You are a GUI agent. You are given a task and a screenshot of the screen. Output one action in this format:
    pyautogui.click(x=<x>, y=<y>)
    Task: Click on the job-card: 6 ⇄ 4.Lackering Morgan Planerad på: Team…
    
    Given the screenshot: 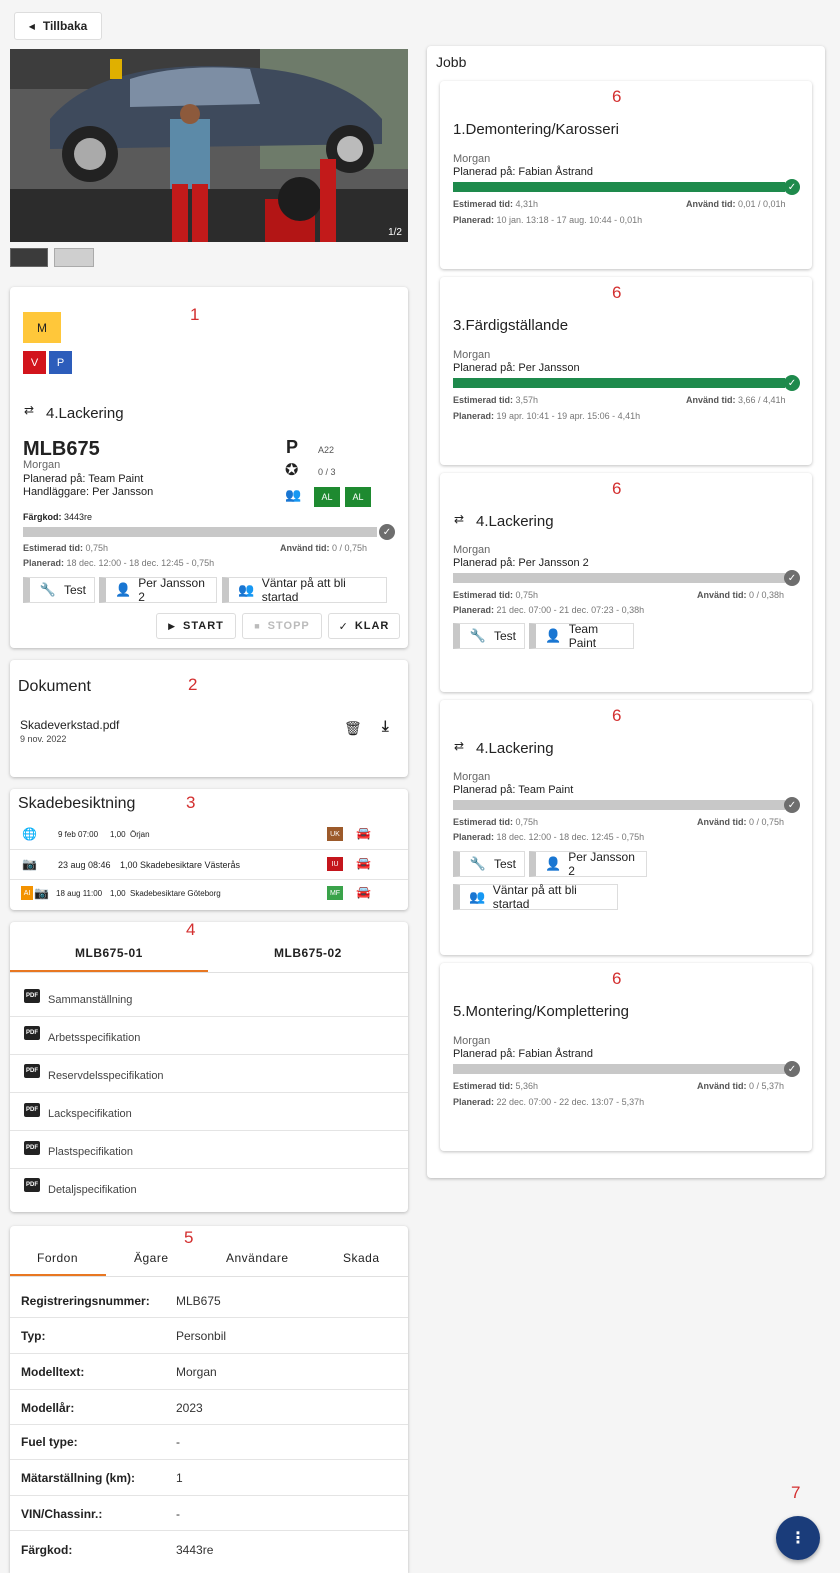 What is the action you would take?
    pyautogui.click(x=626, y=827)
    